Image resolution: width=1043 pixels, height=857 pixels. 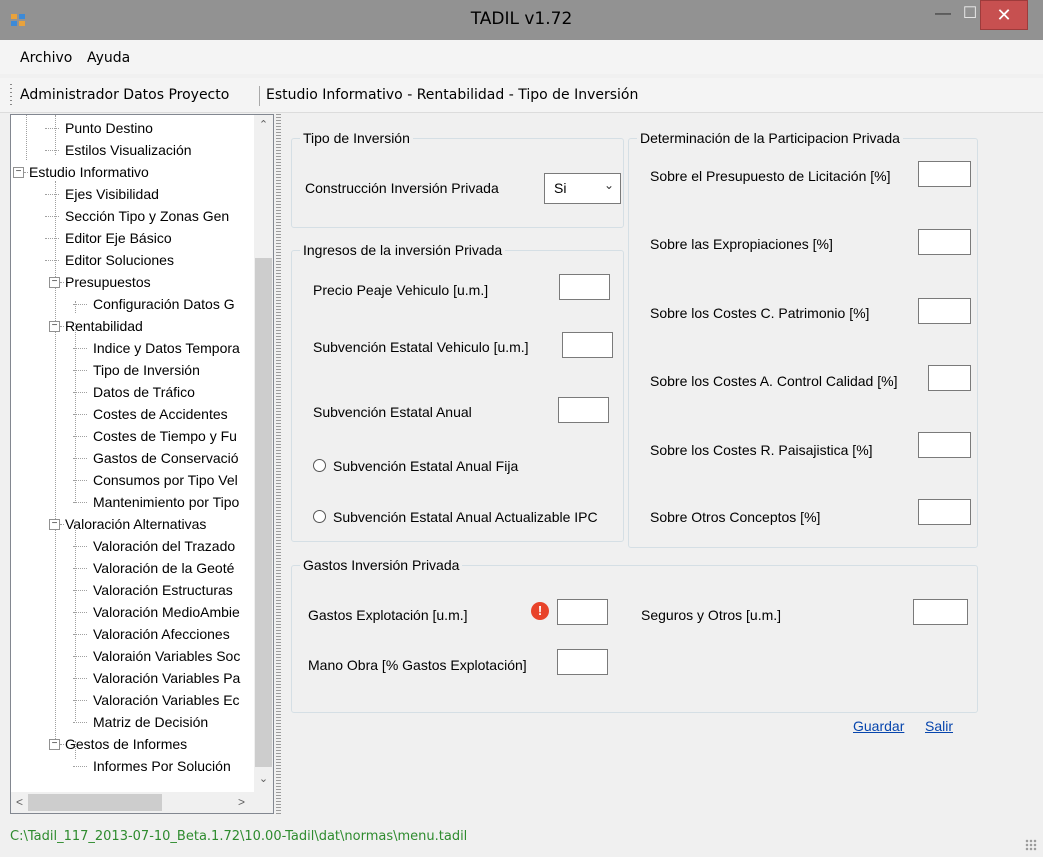 I want to click on tree-item: Valoración MedioAmbie, so click(x=166, y=612).